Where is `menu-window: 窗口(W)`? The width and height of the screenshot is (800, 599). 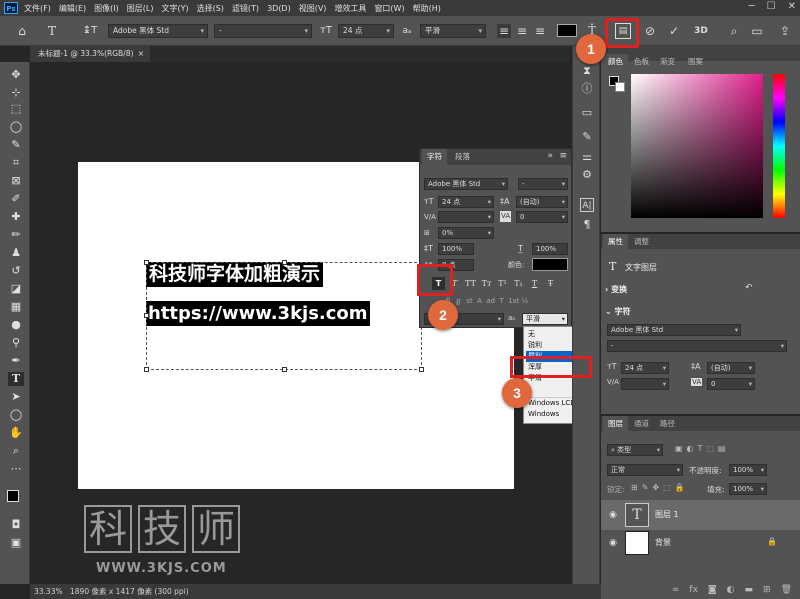 menu-window: 窗口(W) is located at coordinates (389, 8).